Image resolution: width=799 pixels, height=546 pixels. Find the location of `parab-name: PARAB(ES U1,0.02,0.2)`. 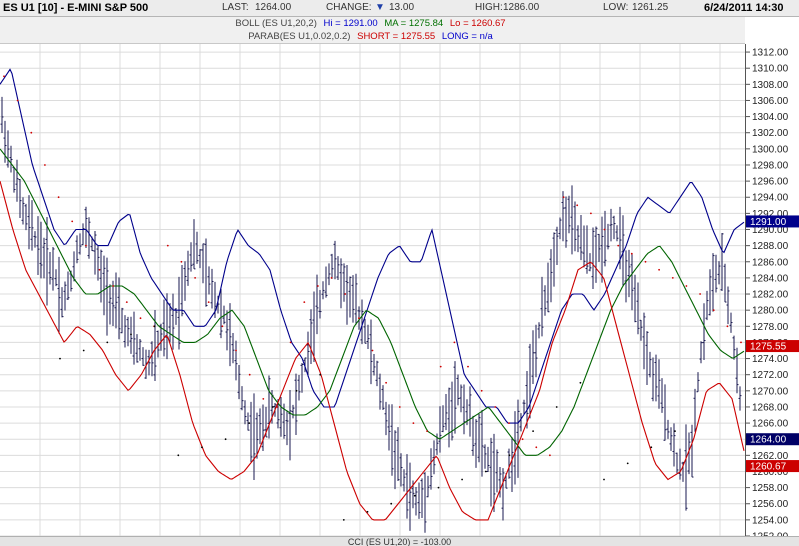

parab-name: PARAB(ES U1,0.02,0.2) is located at coordinates (299, 36).